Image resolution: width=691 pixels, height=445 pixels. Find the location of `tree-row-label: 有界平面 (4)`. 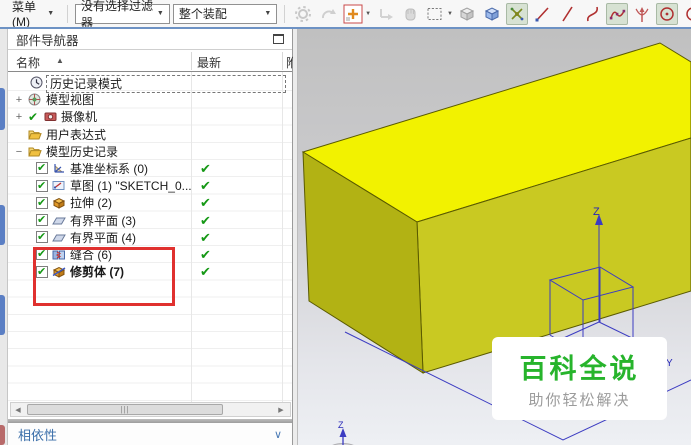

tree-row-label: 有界平面 (4) is located at coordinates (103, 237).